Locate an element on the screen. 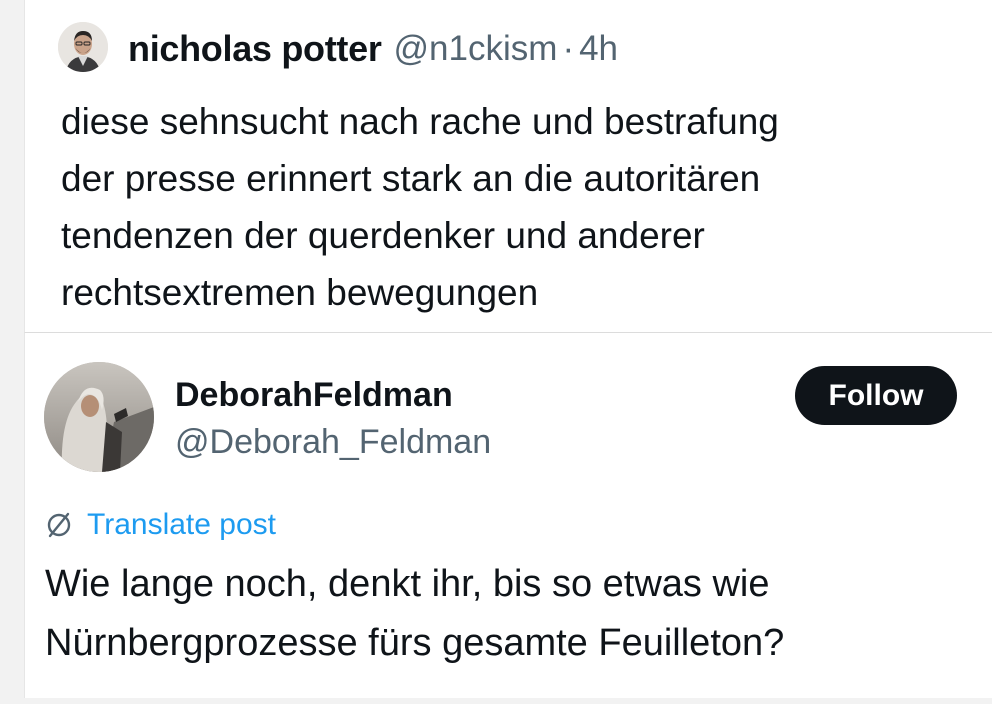 The height and width of the screenshot is (704, 992). globe-slash-icon is located at coordinates (59, 525).